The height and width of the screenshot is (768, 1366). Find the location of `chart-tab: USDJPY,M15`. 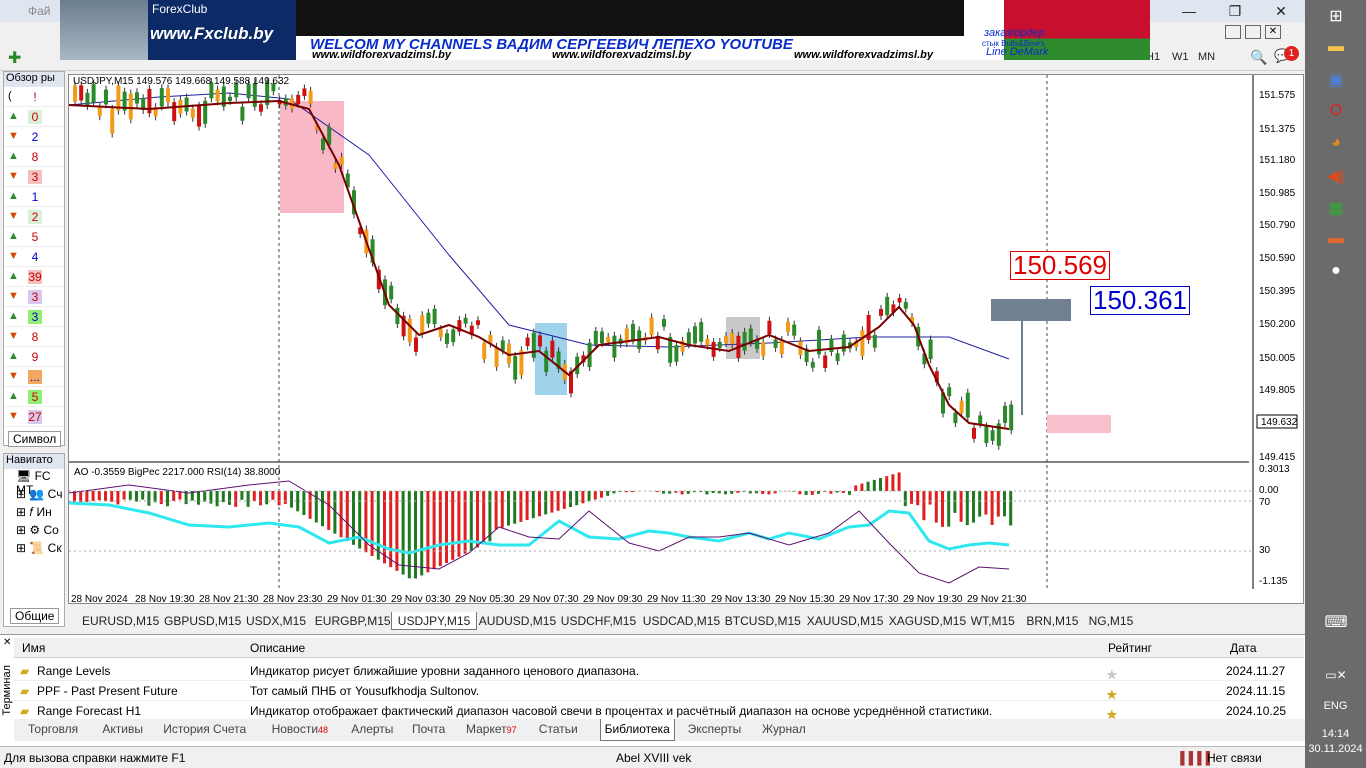

chart-tab: USDJPY,M15 is located at coordinates (434, 621).